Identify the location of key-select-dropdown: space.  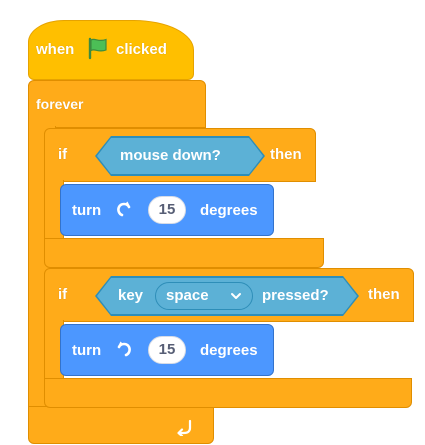
(204, 296).